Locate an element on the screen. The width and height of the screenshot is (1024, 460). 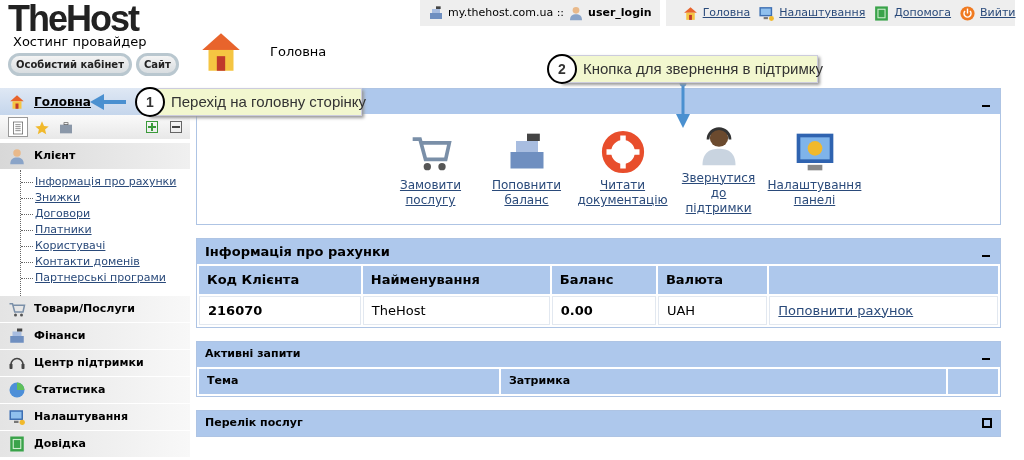
quick-action-link: Звернутися до підтримки is located at coordinates (718, 193).